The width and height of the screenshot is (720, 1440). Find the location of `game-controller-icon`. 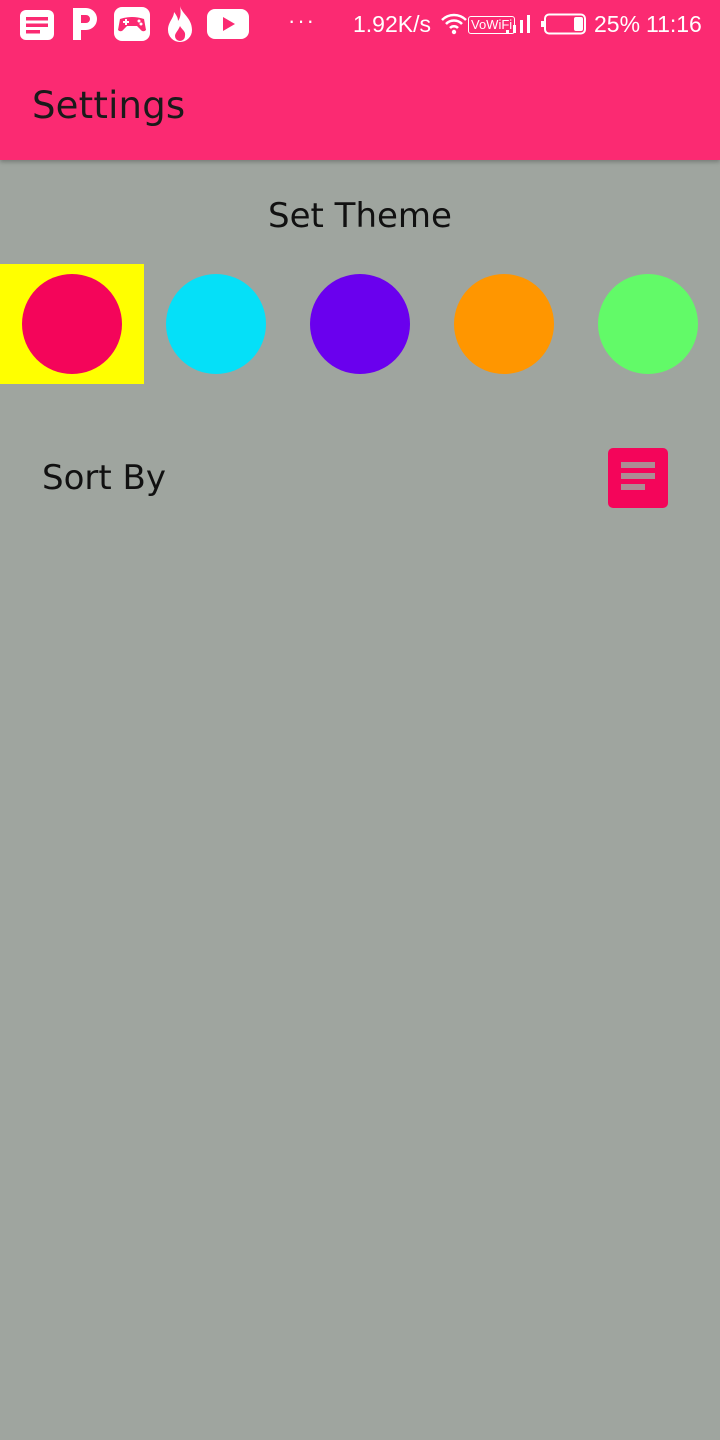

game-controller-icon is located at coordinates (132, 26).